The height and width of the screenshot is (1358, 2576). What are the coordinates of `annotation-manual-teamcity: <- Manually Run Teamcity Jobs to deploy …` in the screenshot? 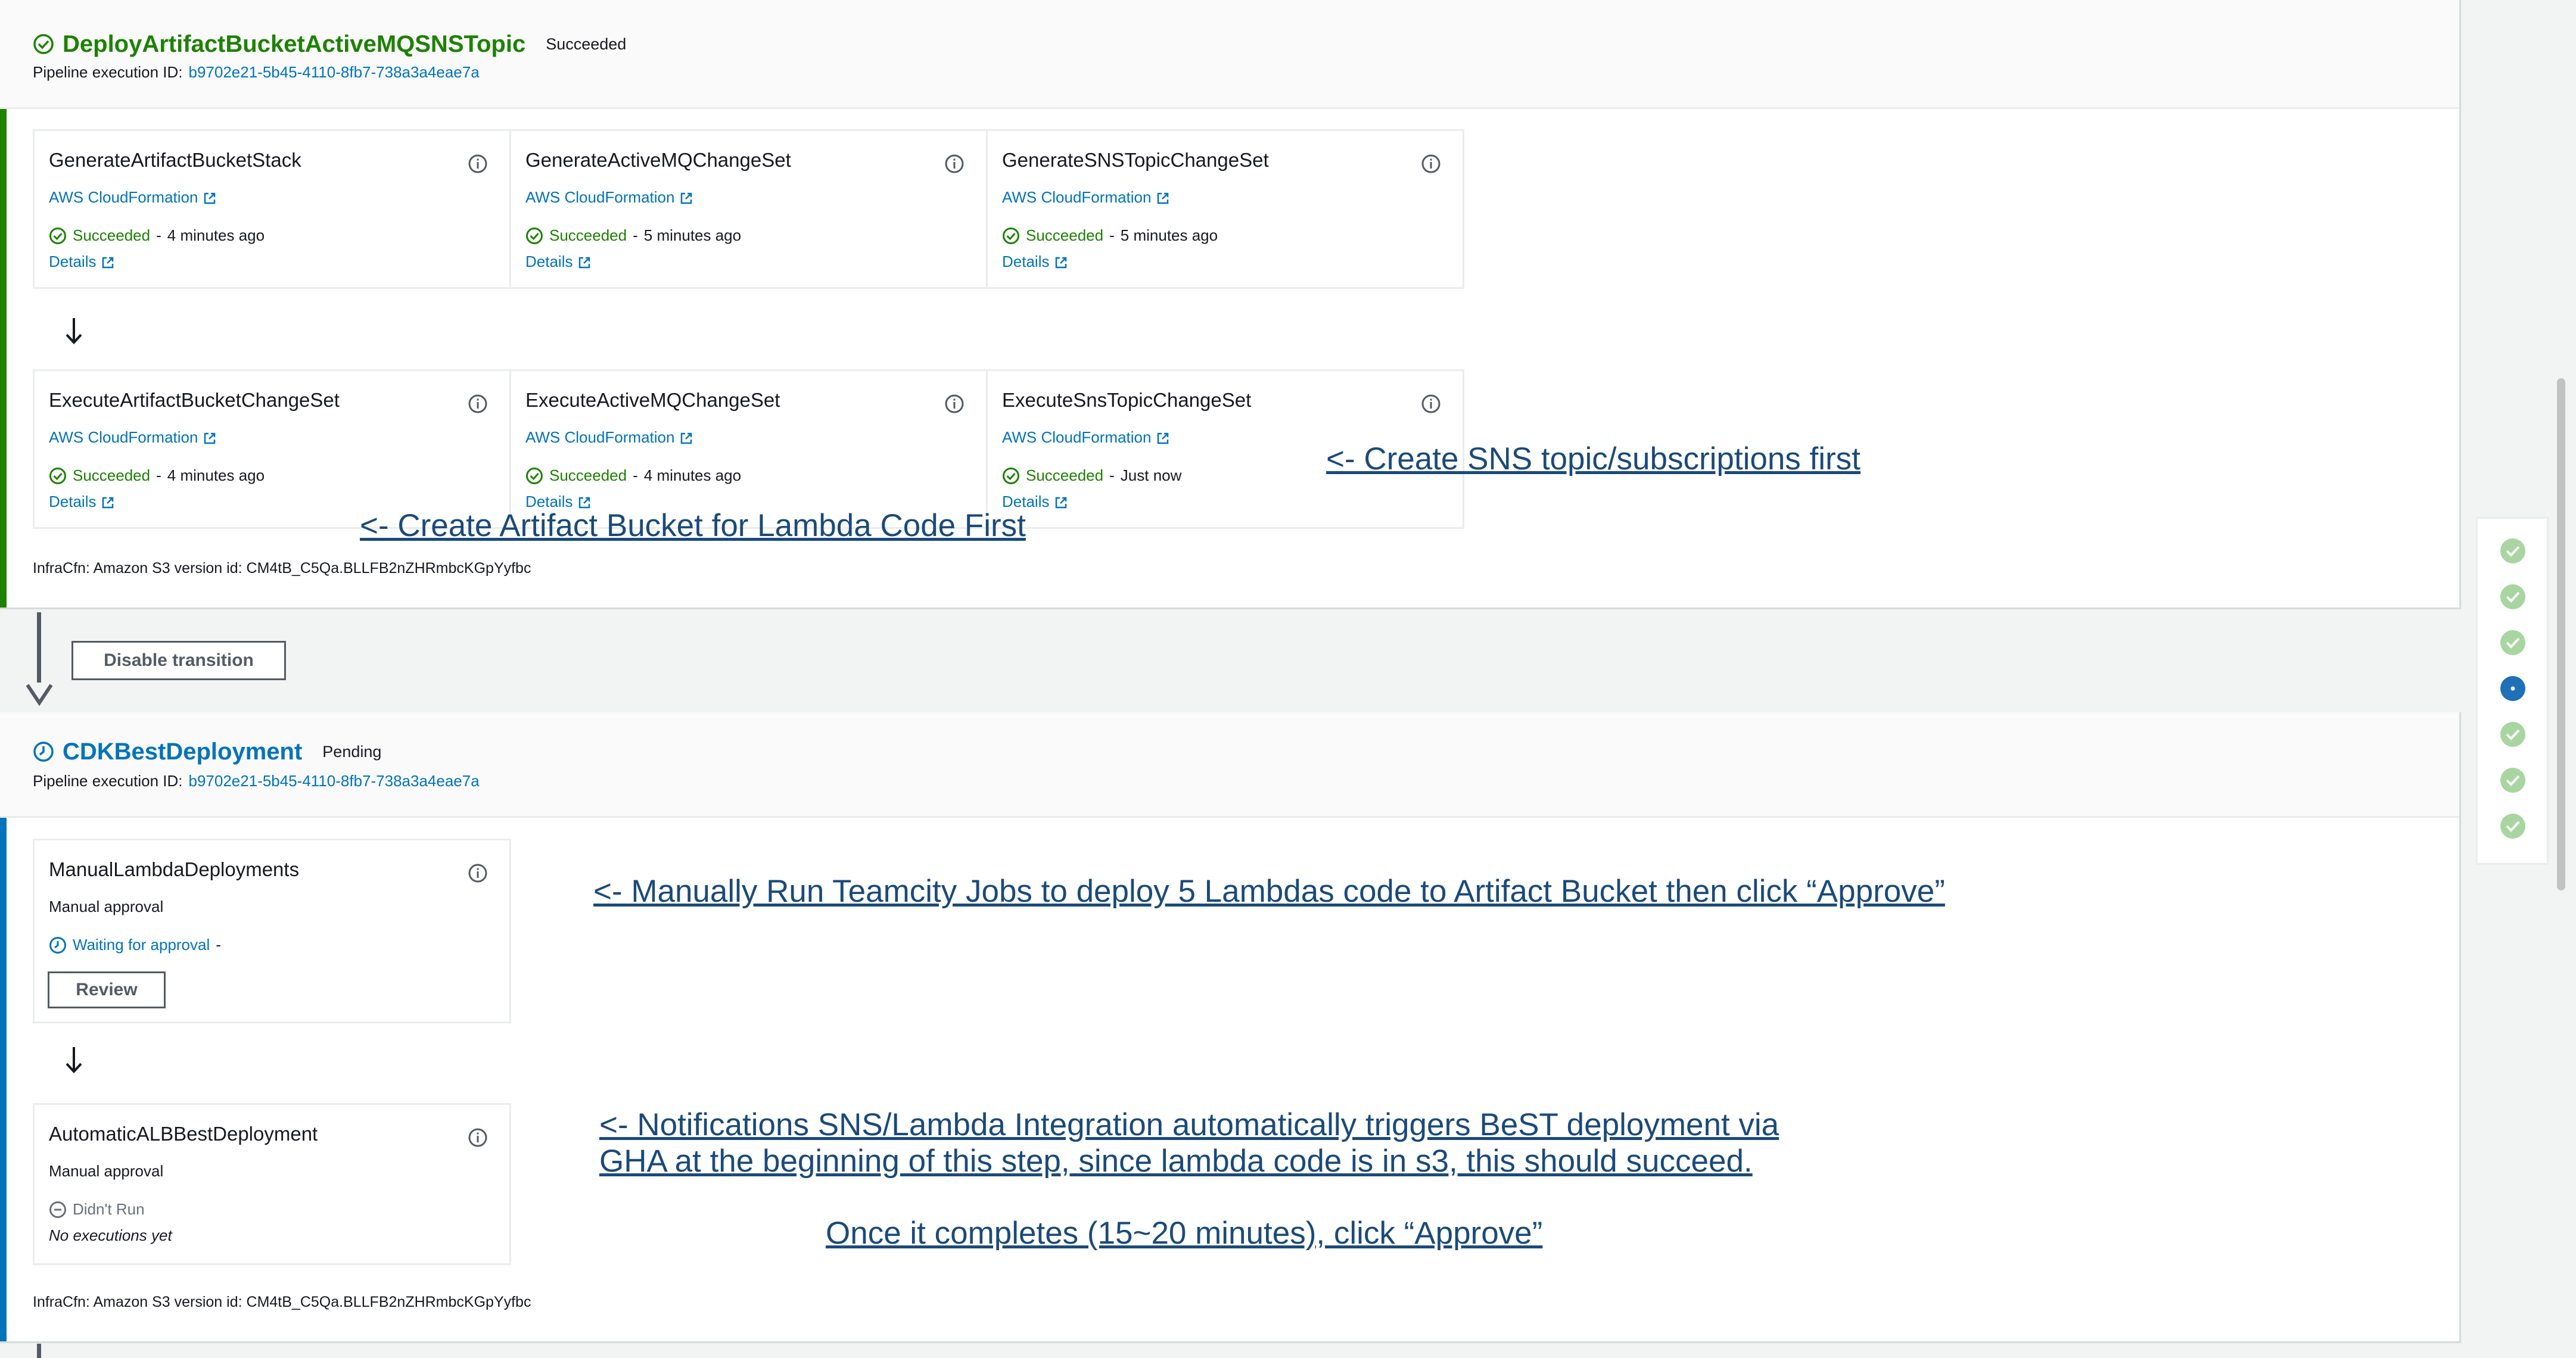 It's located at (1269, 891).